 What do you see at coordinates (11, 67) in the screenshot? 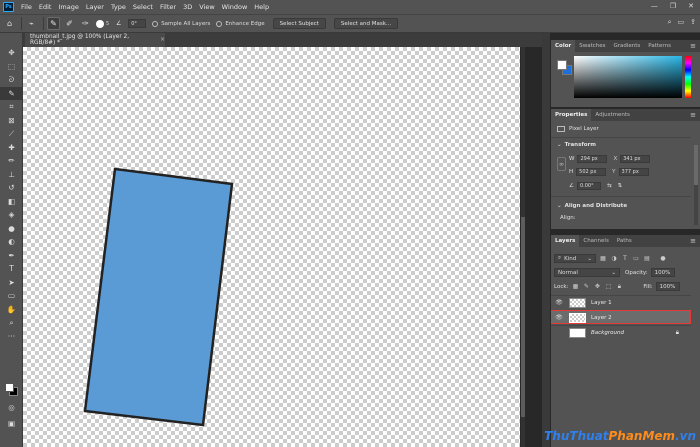
I see `marquee-tool-icon: ⬚` at bounding box center [11, 67].